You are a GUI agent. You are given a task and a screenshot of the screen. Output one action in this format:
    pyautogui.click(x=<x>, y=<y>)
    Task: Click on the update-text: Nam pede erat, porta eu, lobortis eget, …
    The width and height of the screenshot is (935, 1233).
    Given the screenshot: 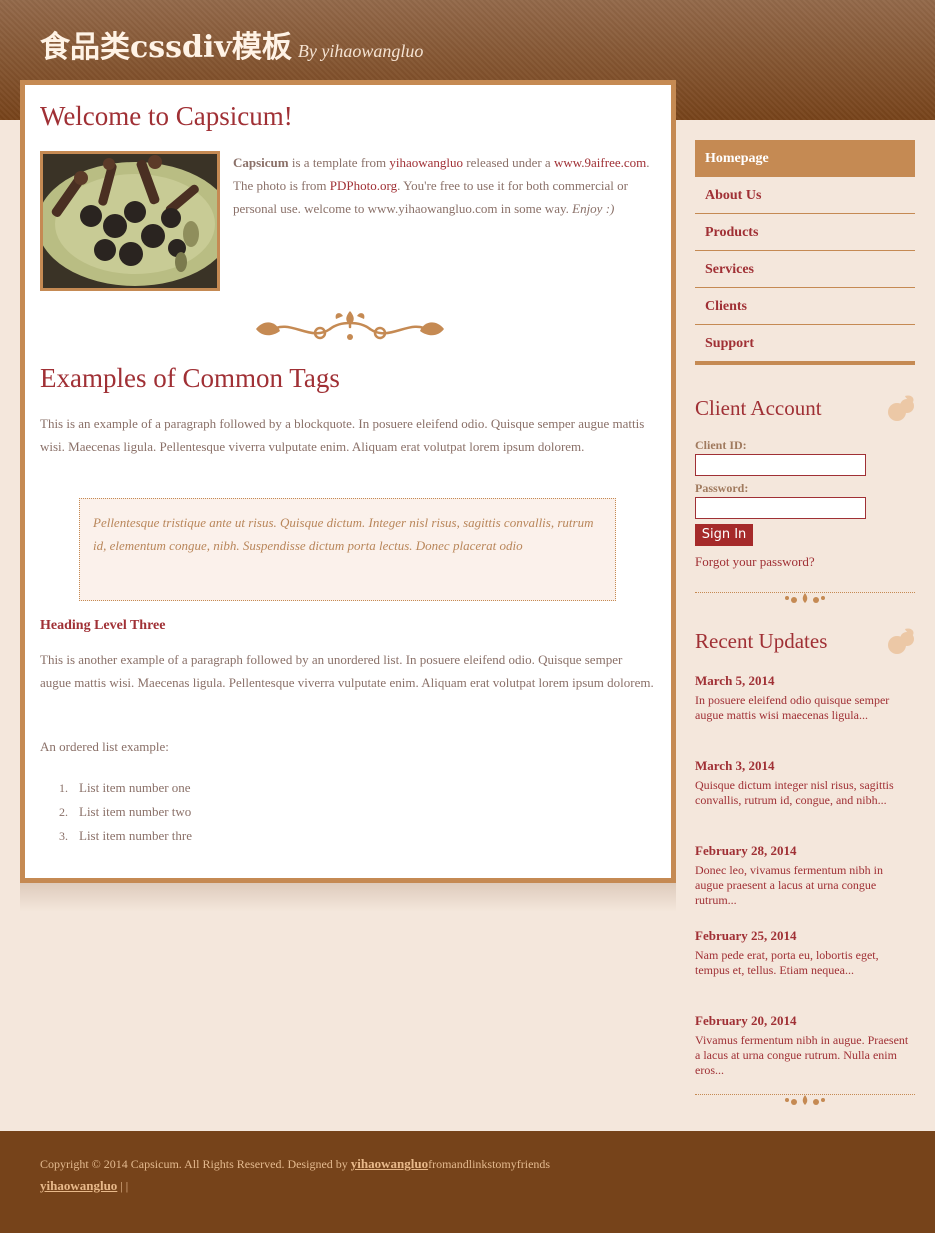 What is the action you would take?
    pyautogui.click(x=787, y=962)
    